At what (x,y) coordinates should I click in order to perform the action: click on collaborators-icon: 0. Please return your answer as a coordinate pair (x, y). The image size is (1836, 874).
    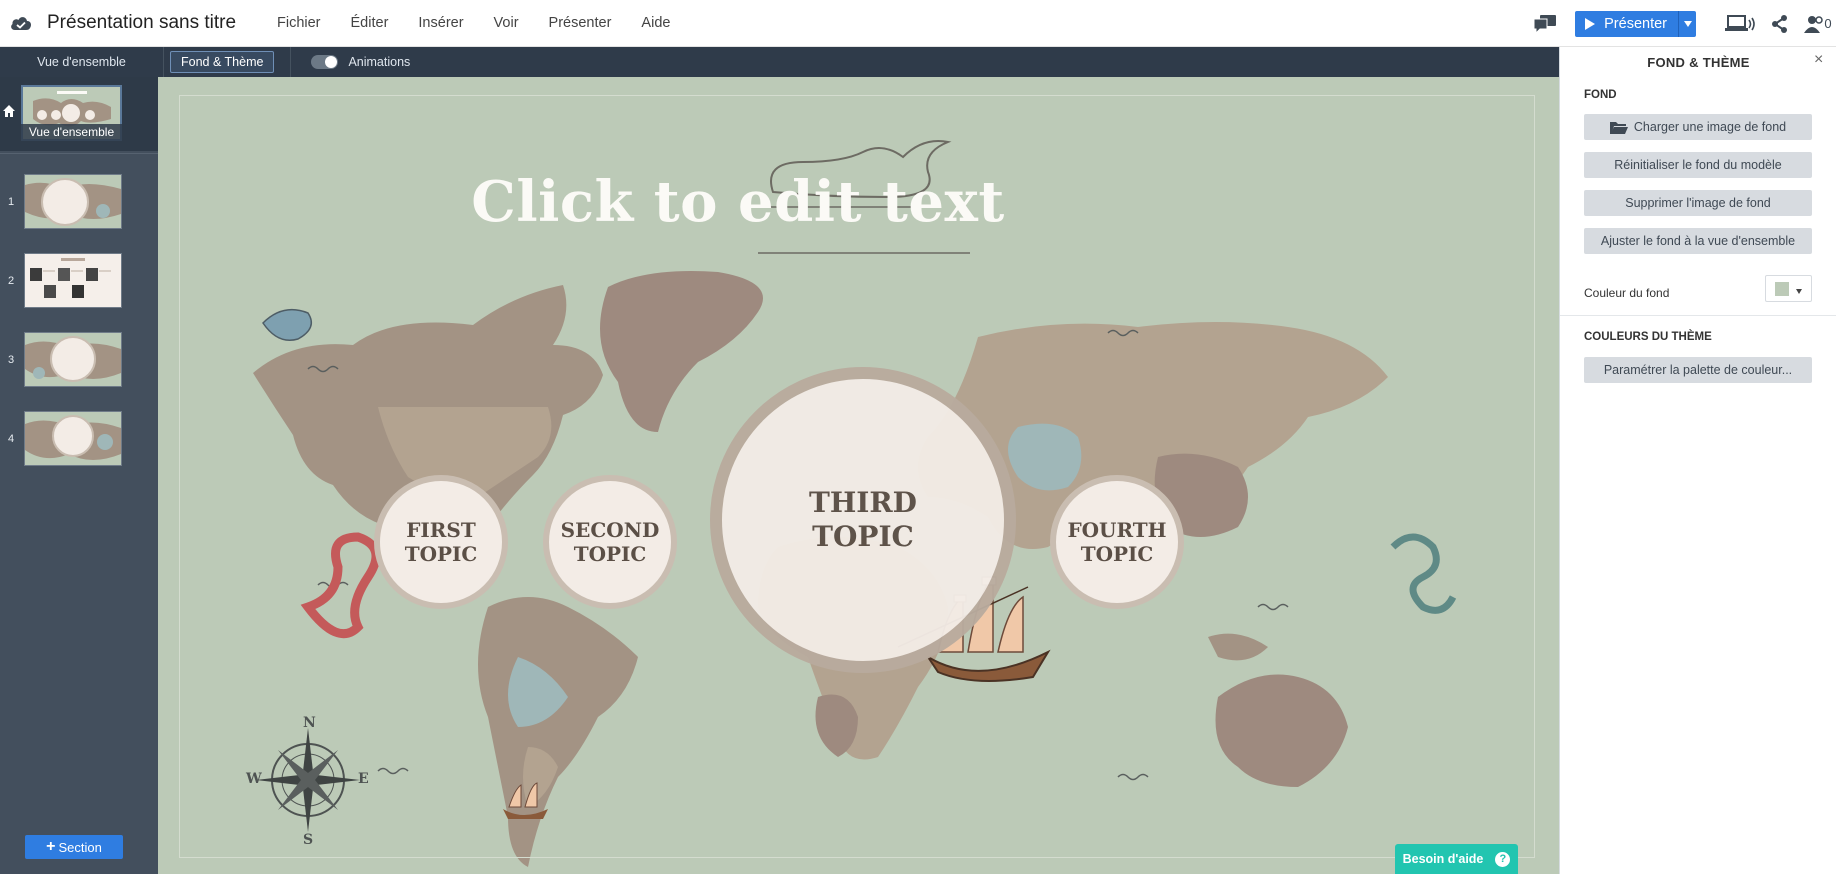
    Looking at the image, I should click on (1818, 23).